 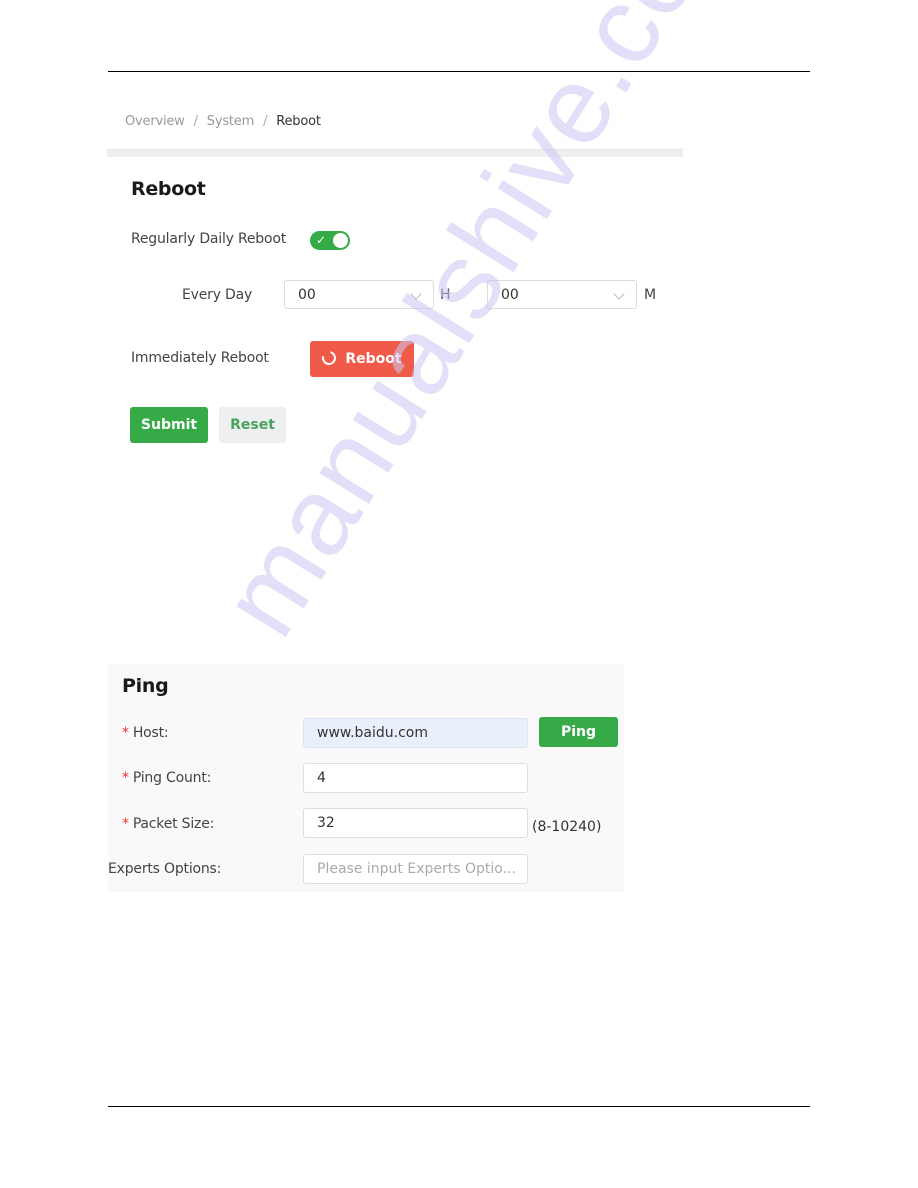 I want to click on host-label: * Host:, so click(x=145, y=733).